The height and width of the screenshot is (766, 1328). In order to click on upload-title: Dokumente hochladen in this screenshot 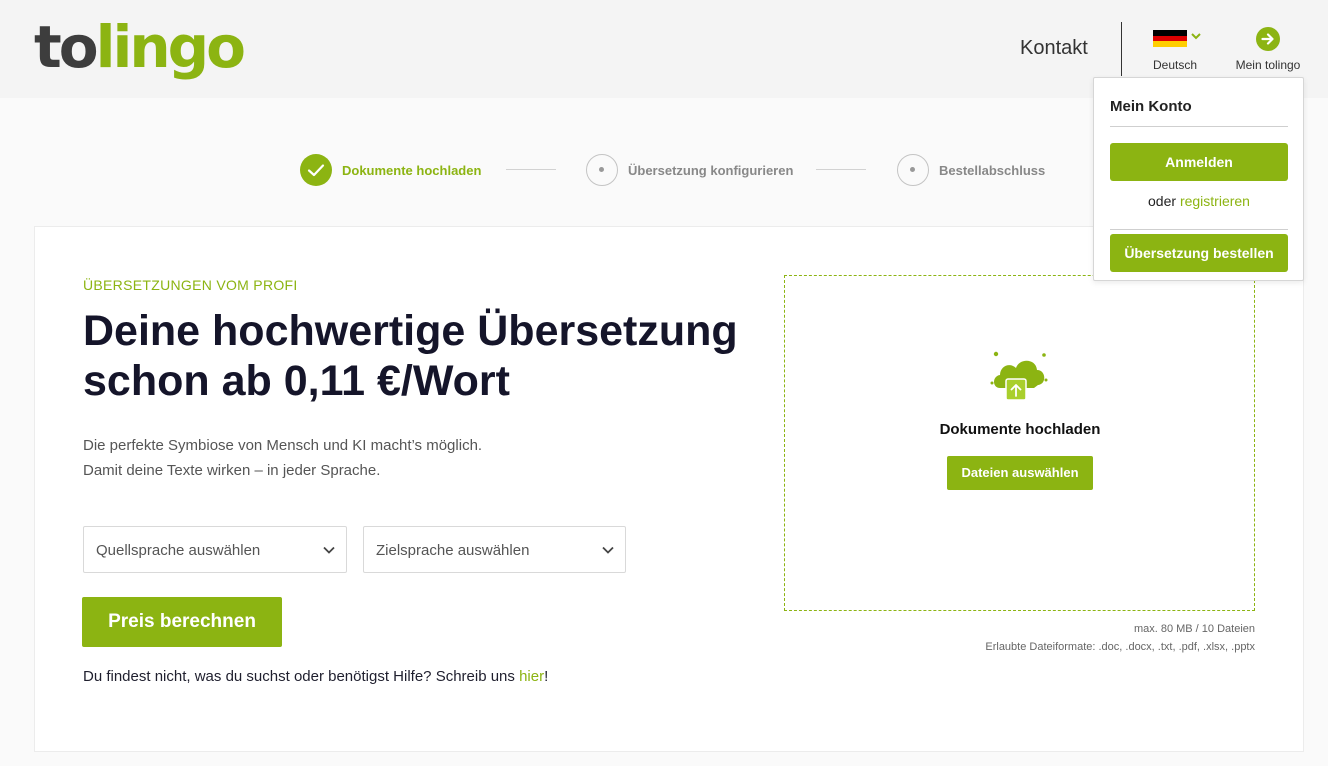, I will do `click(1020, 429)`.